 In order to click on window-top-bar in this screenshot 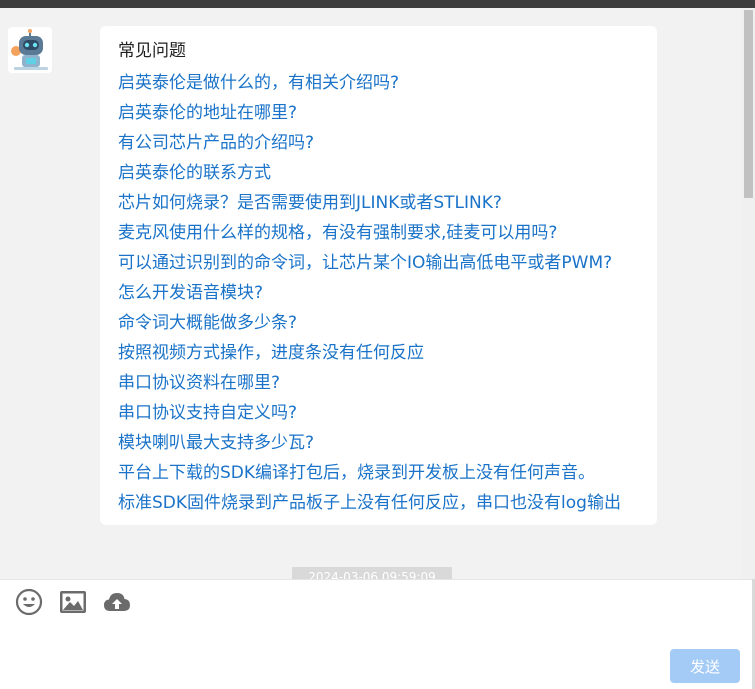, I will do `click(377, 4)`.